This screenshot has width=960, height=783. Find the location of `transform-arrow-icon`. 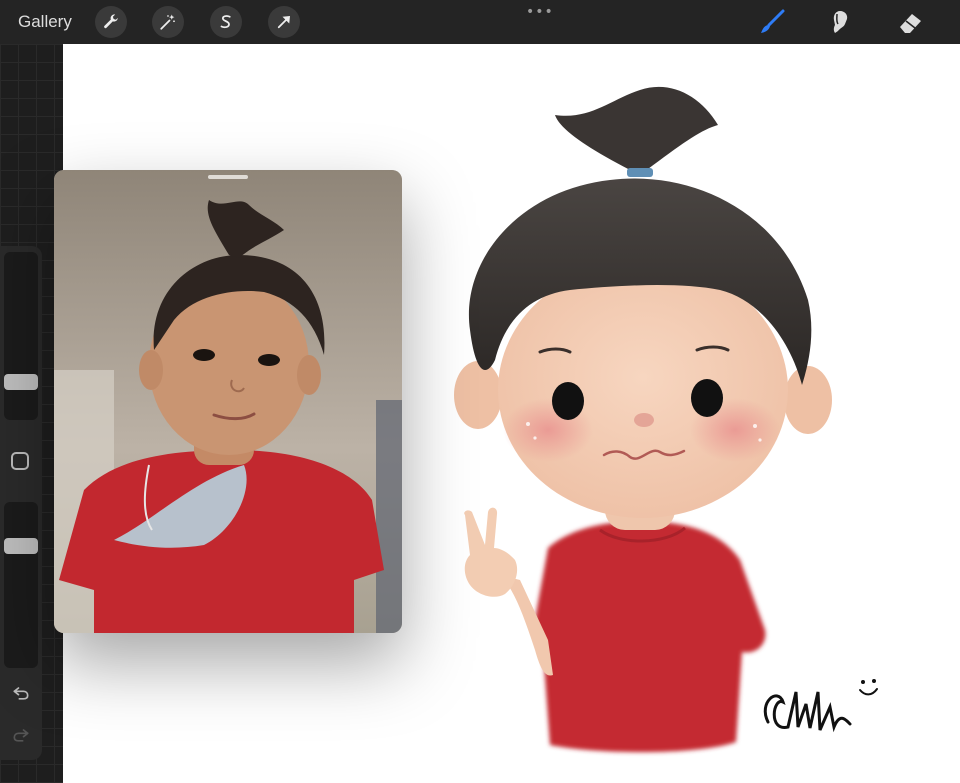

transform-arrow-icon is located at coordinates (283, 22).